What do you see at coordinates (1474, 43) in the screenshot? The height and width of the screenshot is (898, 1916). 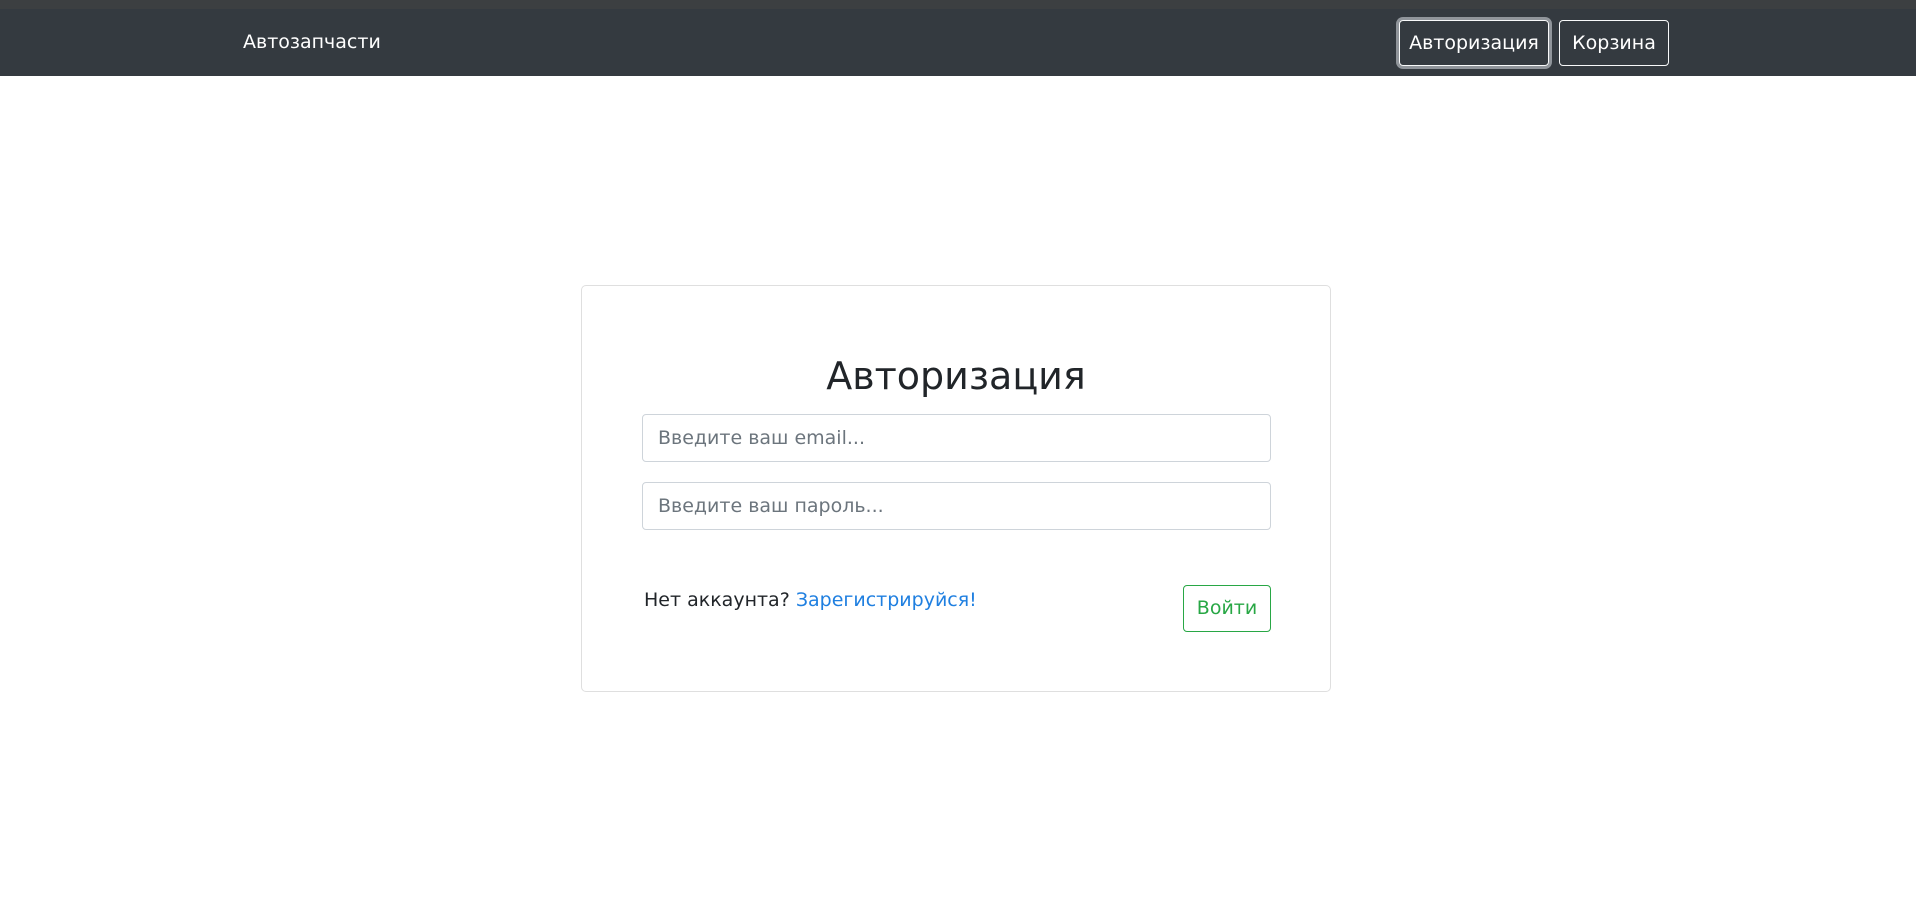 I see `auth-button: Авторизация` at bounding box center [1474, 43].